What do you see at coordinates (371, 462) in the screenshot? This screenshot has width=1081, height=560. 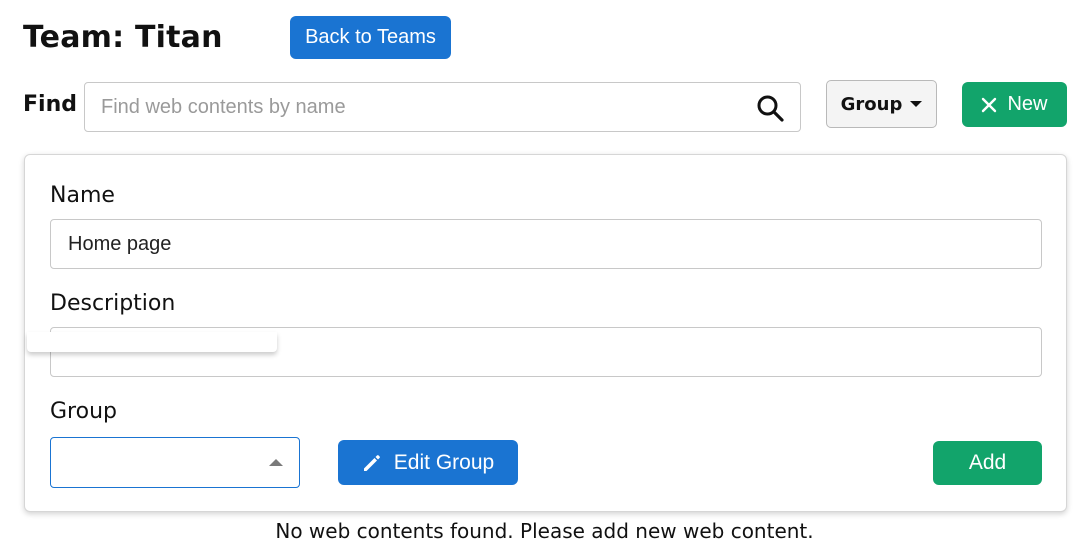 I see `pencil-icon` at bounding box center [371, 462].